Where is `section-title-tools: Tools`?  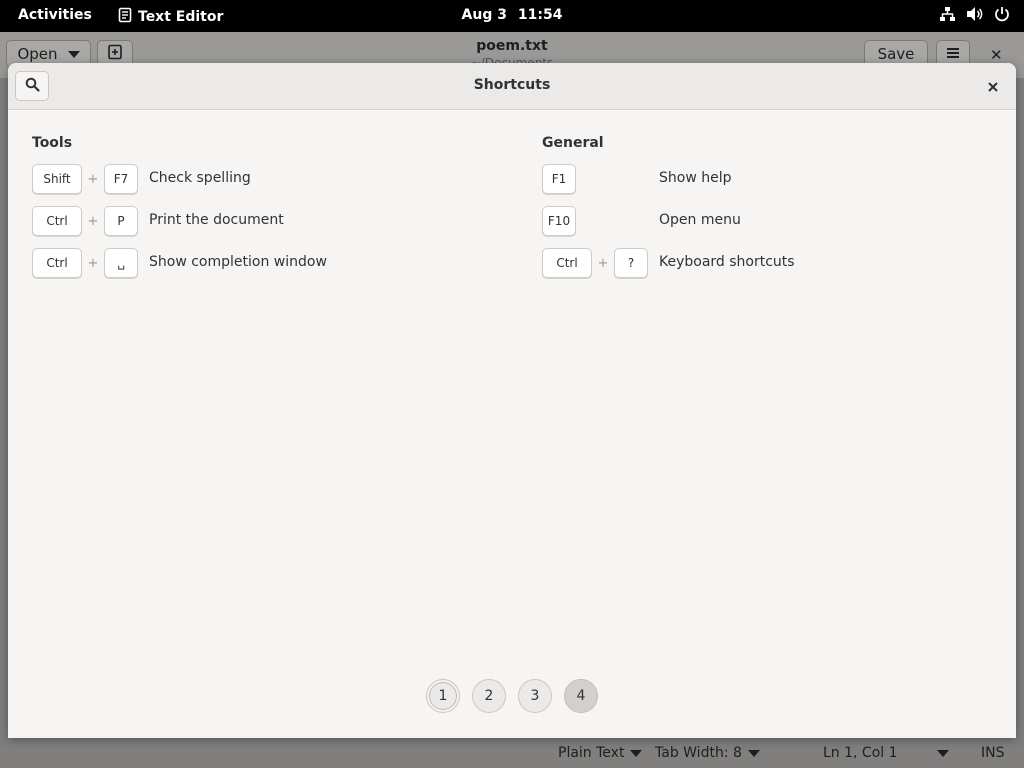 section-title-tools: Tools is located at coordinates (52, 143).